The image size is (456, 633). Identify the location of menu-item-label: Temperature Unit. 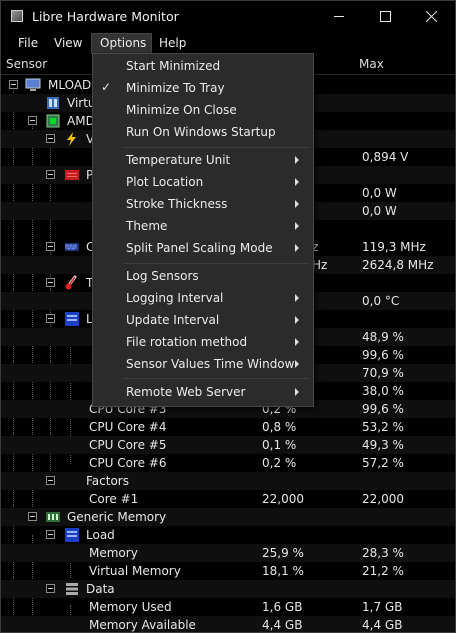
(178, 160).